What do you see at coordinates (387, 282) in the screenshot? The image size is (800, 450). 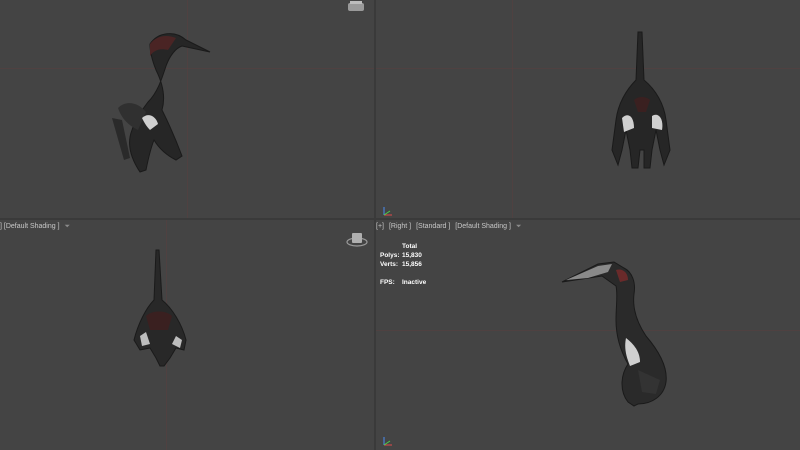 I see `fps-label: FPS:` at bounding box center [387, 282].